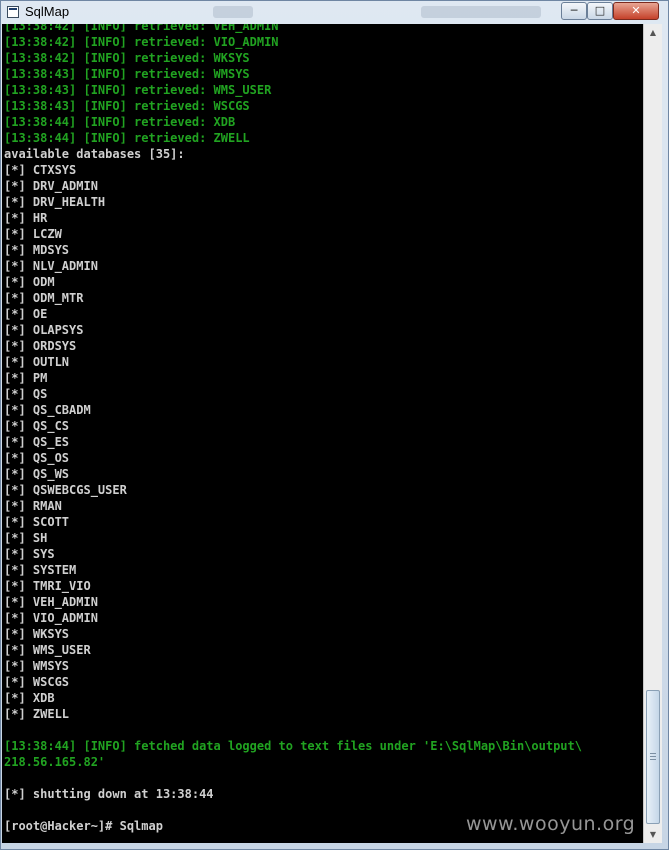  Describe the element at coordinates (109, 794) in the screenshot. I see `terminal-line: [*] shutting down at 13:38:44` at that location.